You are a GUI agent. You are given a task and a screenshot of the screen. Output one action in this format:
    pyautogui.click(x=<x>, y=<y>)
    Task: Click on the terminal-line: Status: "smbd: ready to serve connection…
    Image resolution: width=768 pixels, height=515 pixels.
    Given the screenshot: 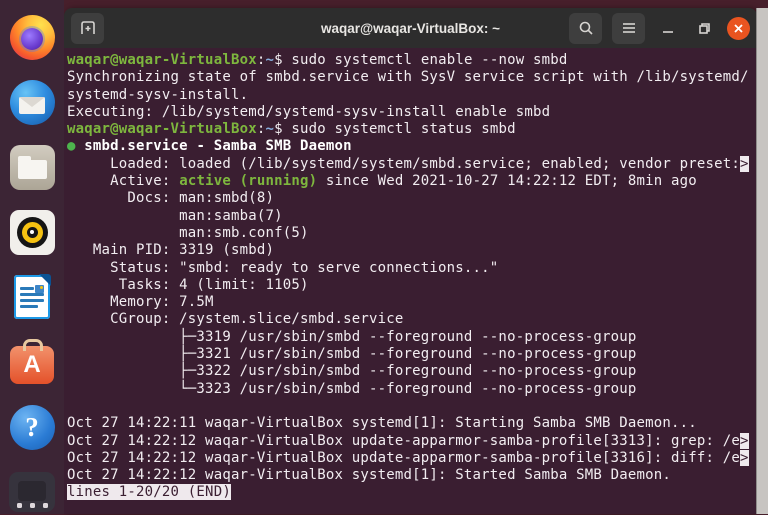 What is the action you would take?
    pyautogui.click(x=283, y=267)
    